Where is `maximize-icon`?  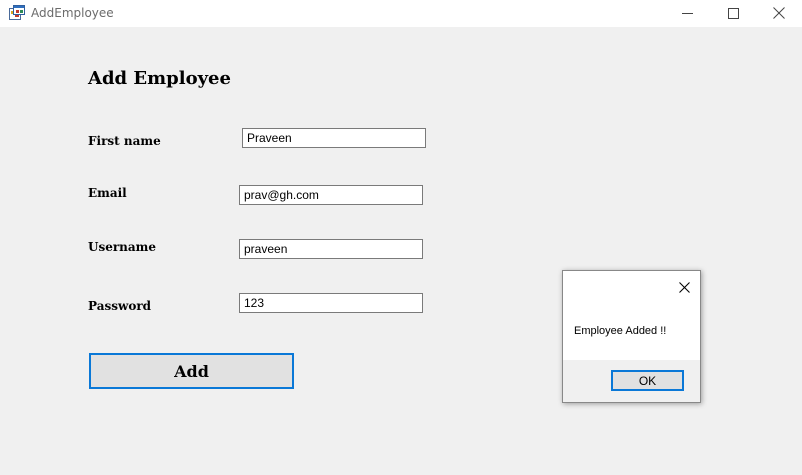 maximize-icon is located at coordinates (733, 13).